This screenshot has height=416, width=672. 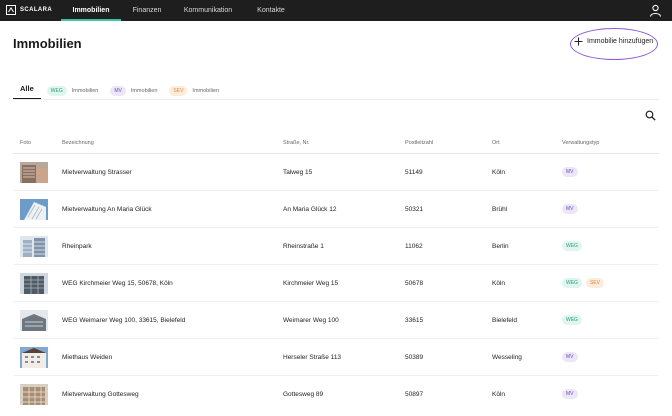 What do you see at coordinates (78, 143) in the screenshot?
I see `column-header-bezeichnung: Bezeichnung` at bounding box center [78, 143].